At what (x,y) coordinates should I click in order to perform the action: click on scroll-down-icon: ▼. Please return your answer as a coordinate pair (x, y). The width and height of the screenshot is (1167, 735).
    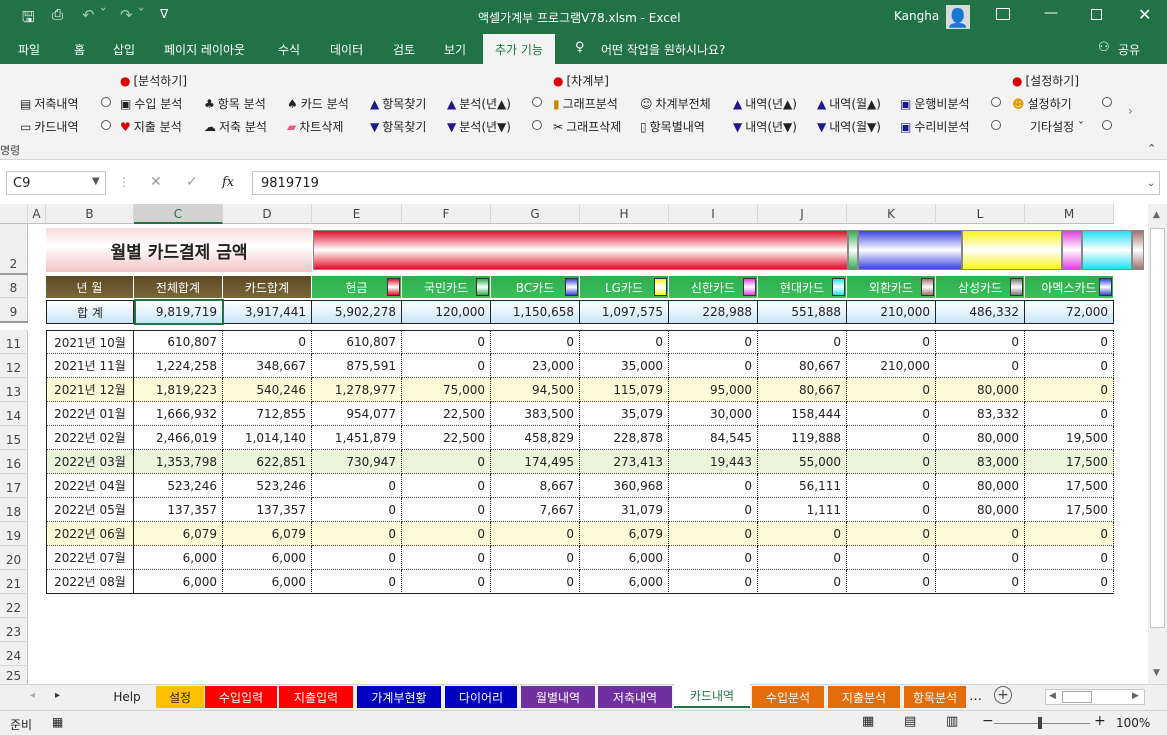
    Looking at the image, I should click on (1156, 673).